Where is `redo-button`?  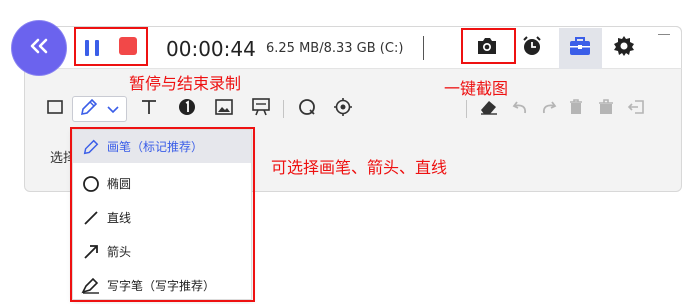 redo-button is located at coordinates (548, 109).